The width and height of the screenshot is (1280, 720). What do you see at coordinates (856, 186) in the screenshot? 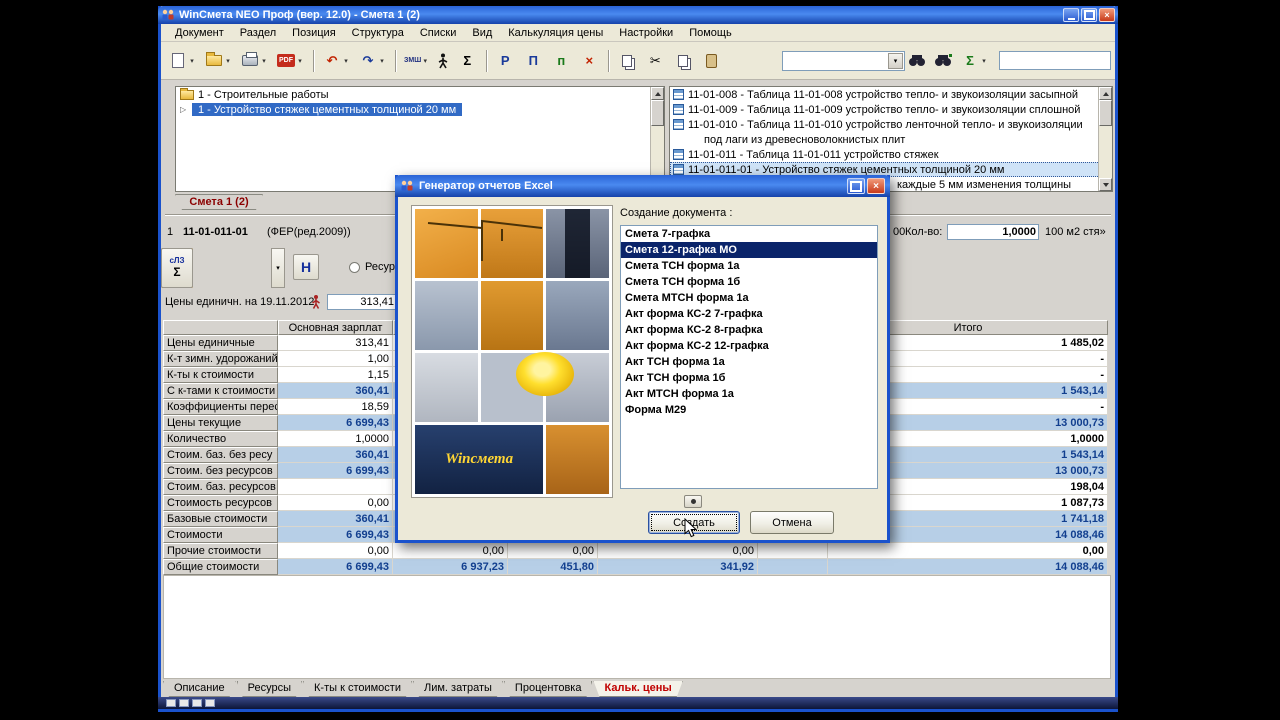
I see `dialog-restore-button` at bounding box center [856, 186].